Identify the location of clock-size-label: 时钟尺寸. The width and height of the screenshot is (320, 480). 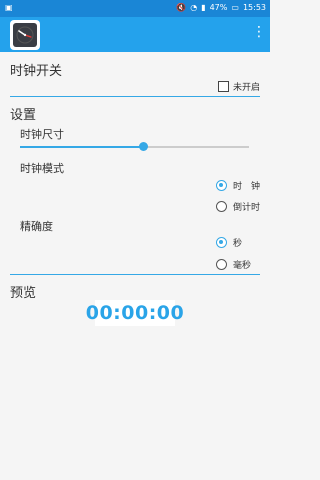
(42, 134).